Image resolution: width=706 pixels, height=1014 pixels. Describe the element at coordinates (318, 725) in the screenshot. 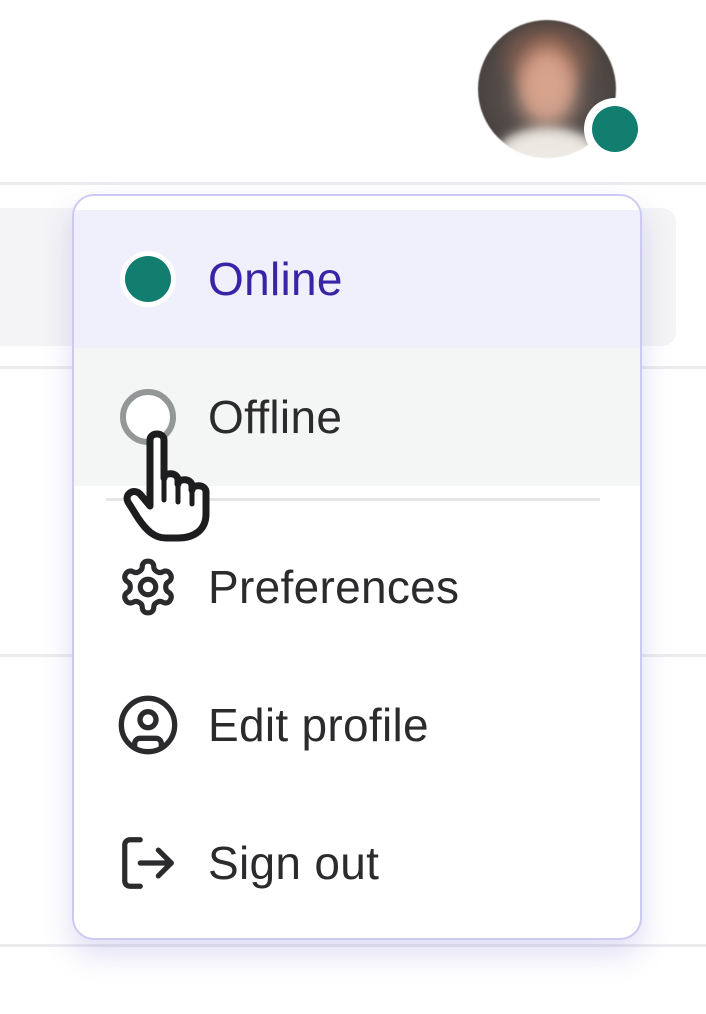

I see `menu-item-label: Edit profile` at that location.